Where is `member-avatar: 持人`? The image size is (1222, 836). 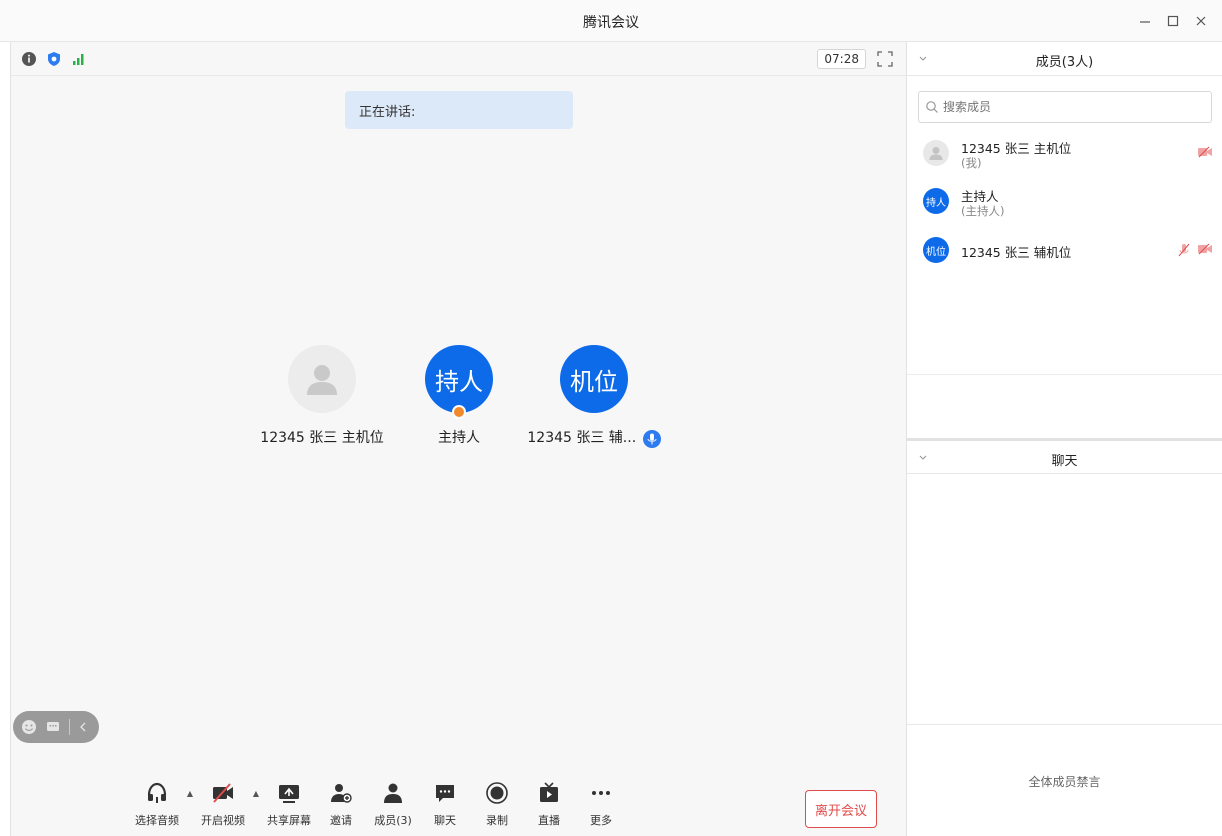 member-avatar: 持人 is located at coordinates (936, 201).